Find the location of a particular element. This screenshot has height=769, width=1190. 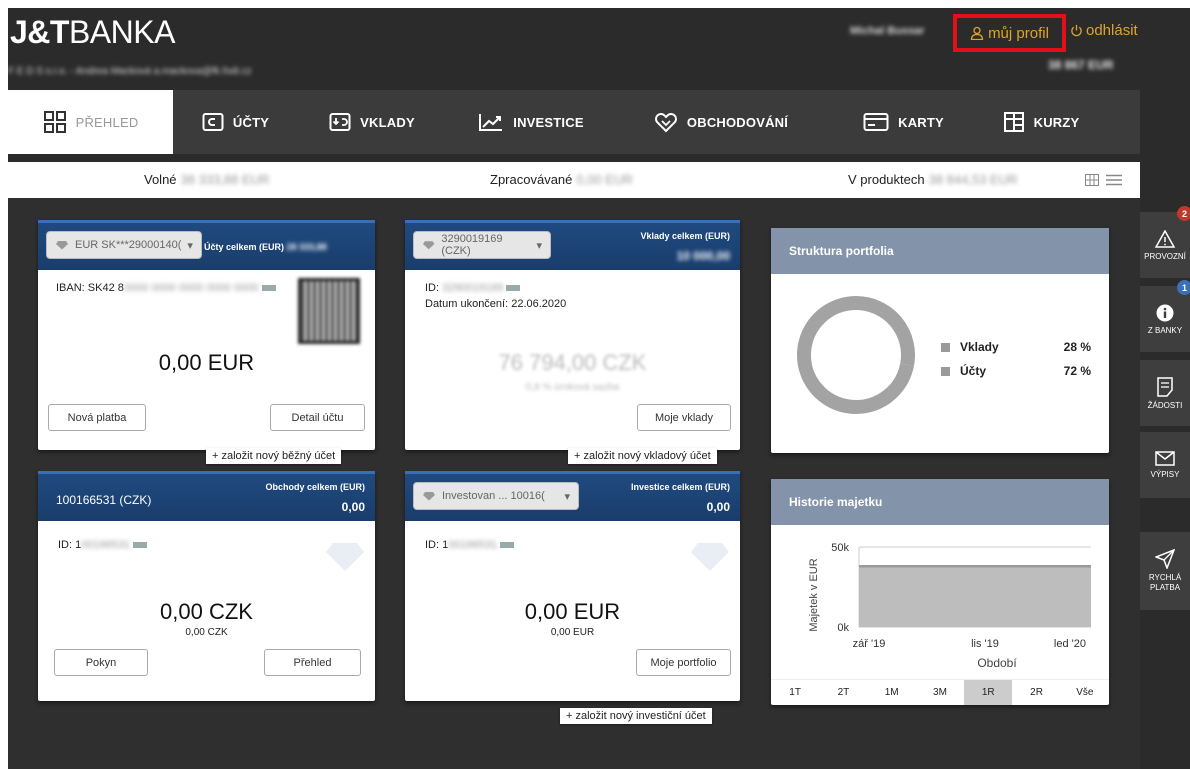

logout-label: odhlásit is located at coordinates (1112, 30).